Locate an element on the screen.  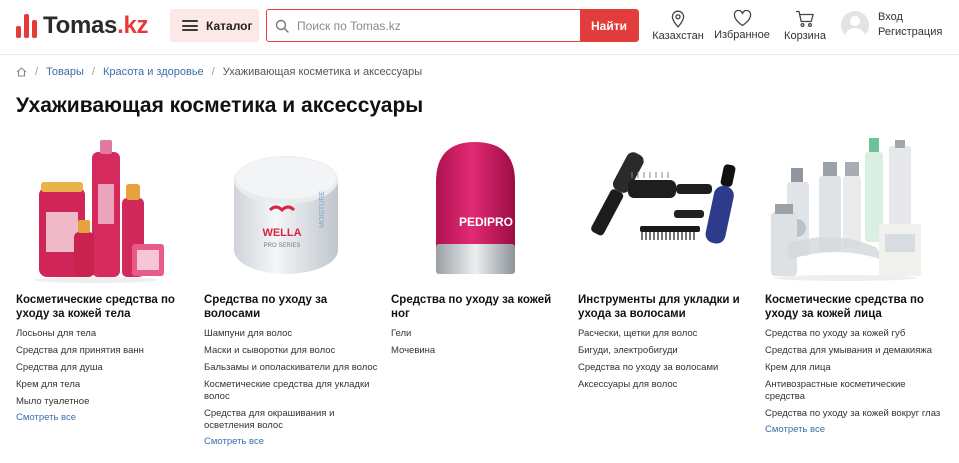
breadcrumb-item: Товары is located at coordinates (65, 72).